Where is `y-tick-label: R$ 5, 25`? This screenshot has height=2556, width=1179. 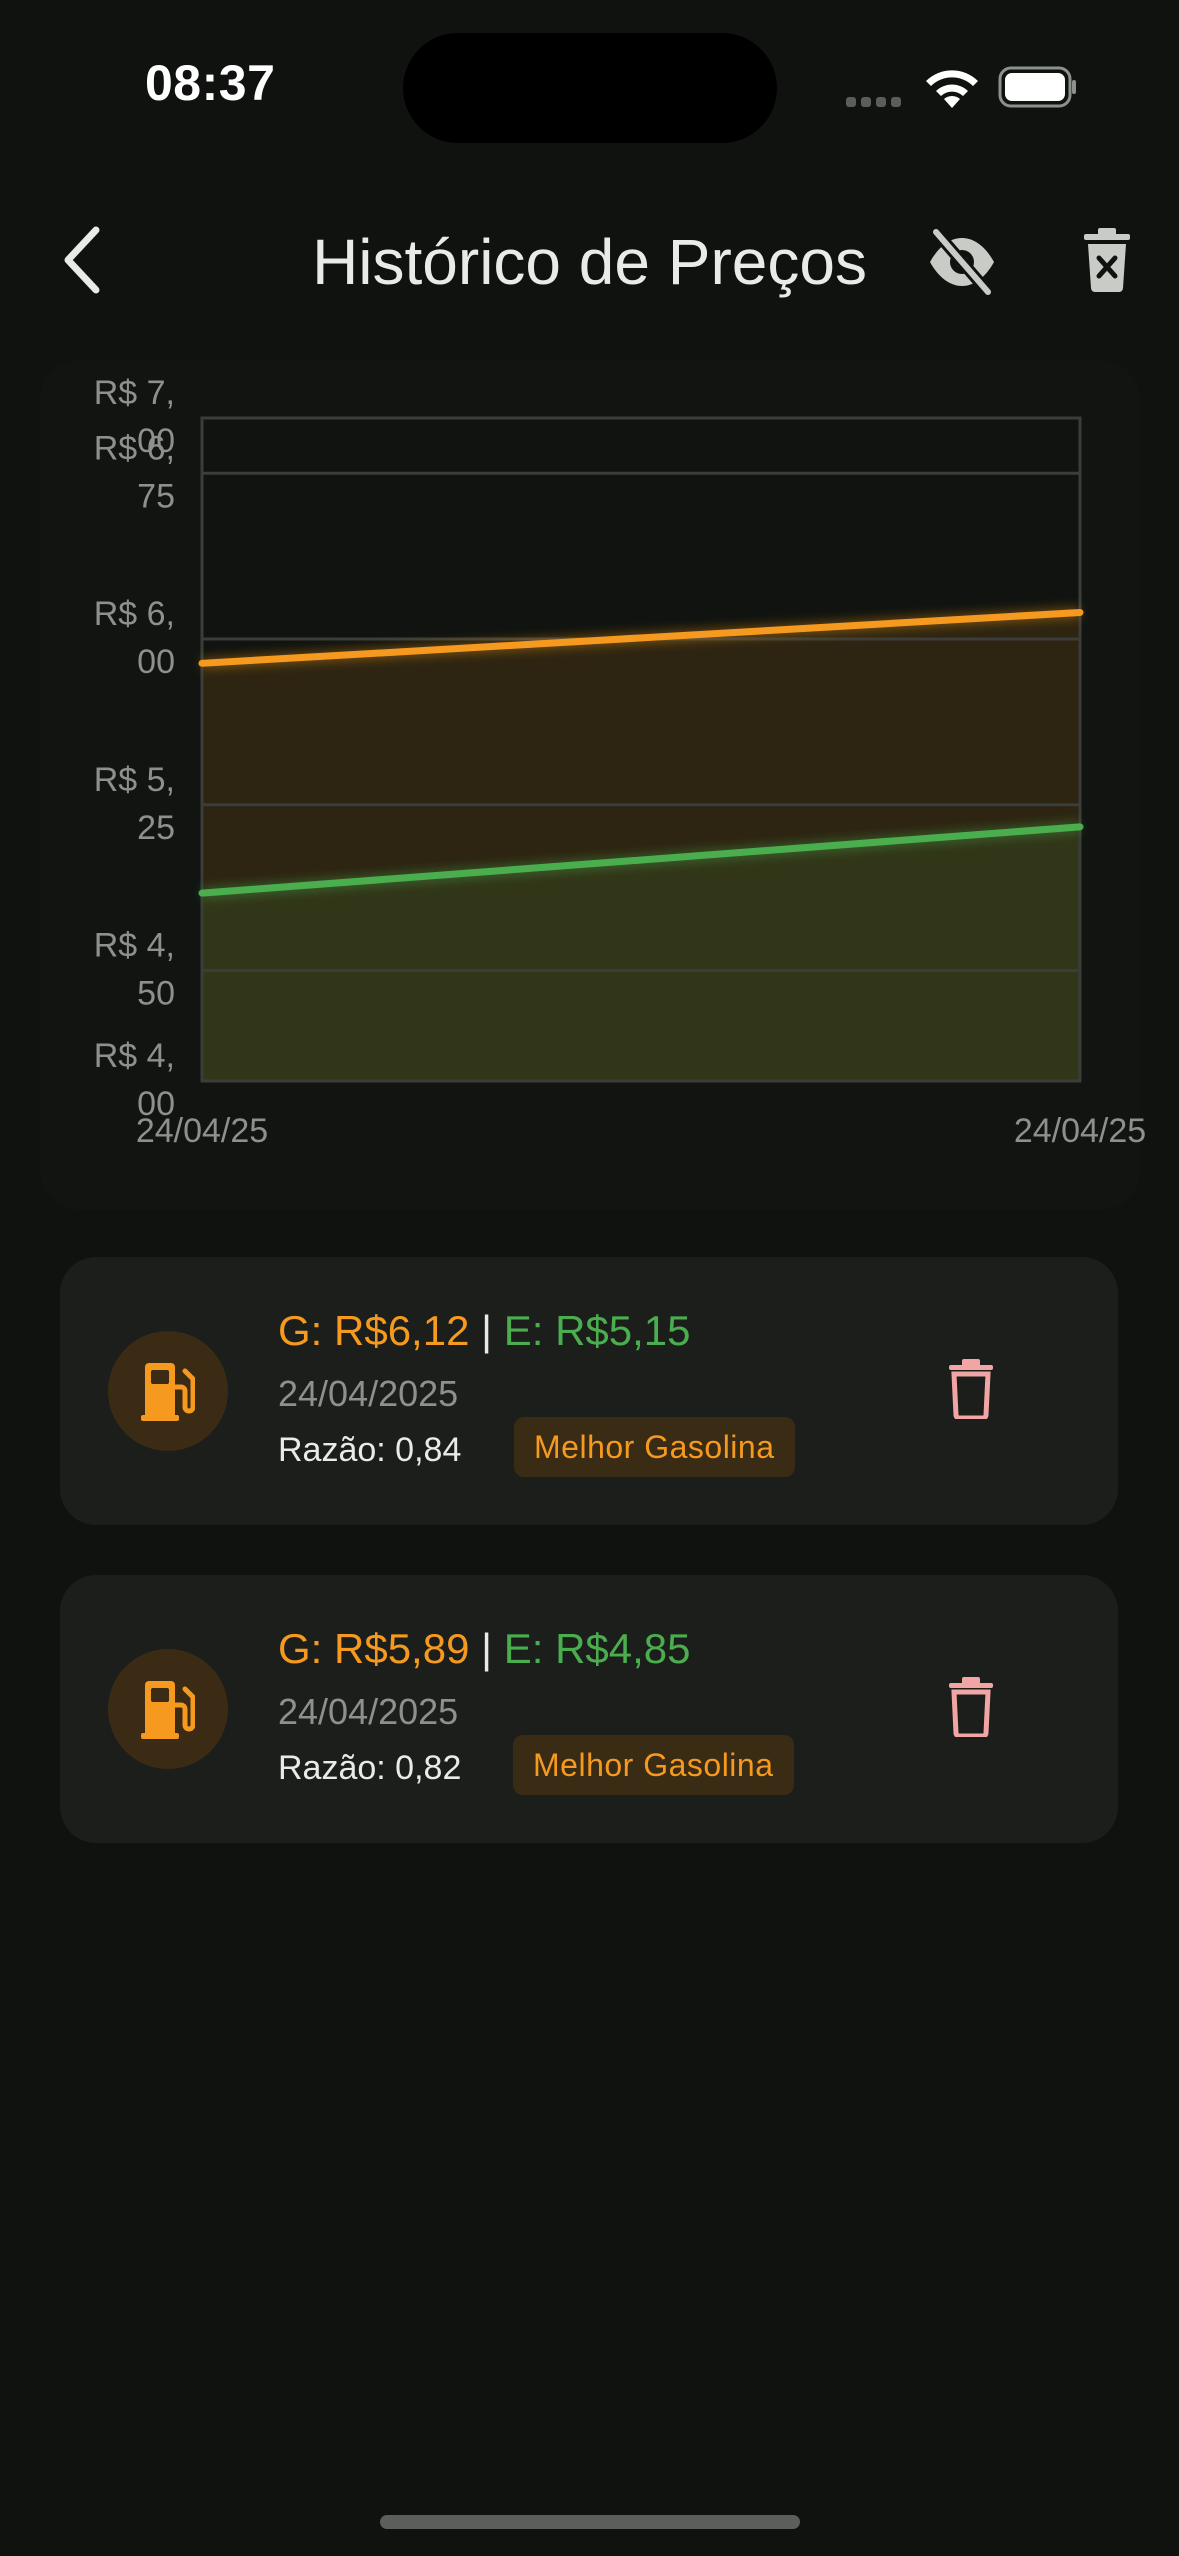 y-tick-label: R$ 5, 25 is located at coordinates (134, 804).